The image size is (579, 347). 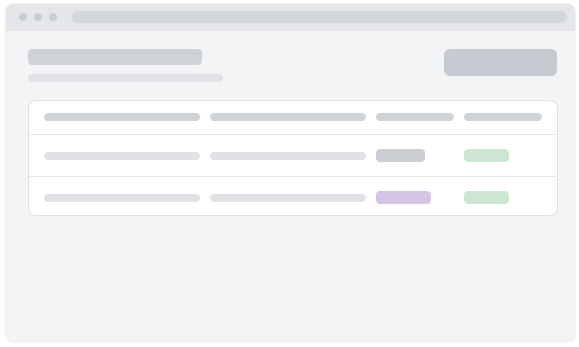 I want to click on minimize-dot-icon, so click(x=38, y=17).